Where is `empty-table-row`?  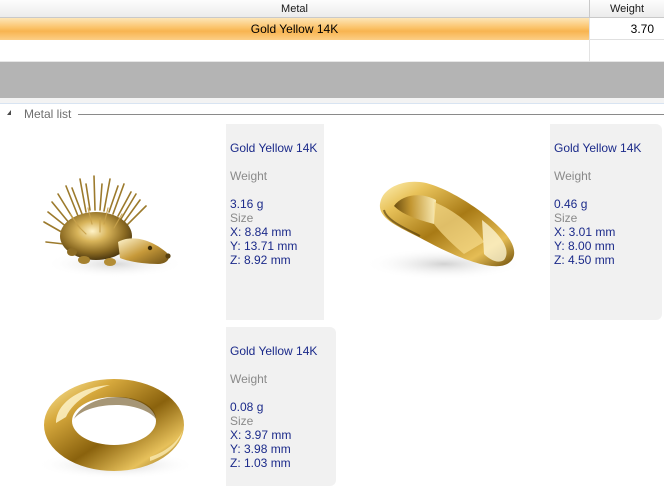 empty-table-row is located at coordinates (332, 51).